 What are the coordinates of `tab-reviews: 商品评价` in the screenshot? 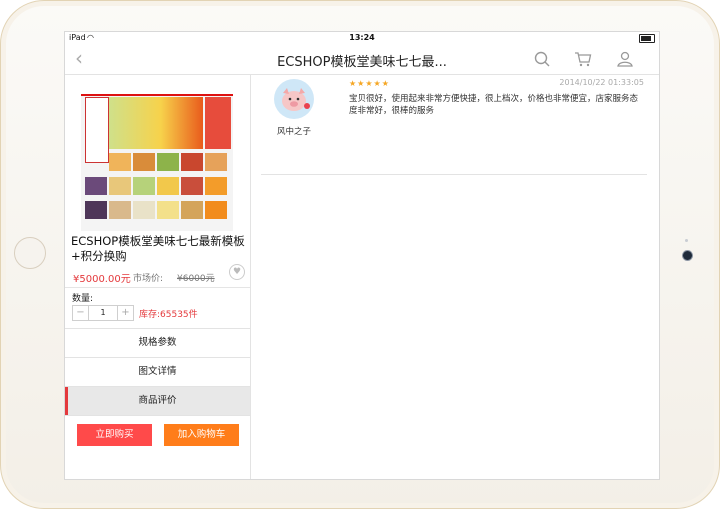 It's located at (157, 400).